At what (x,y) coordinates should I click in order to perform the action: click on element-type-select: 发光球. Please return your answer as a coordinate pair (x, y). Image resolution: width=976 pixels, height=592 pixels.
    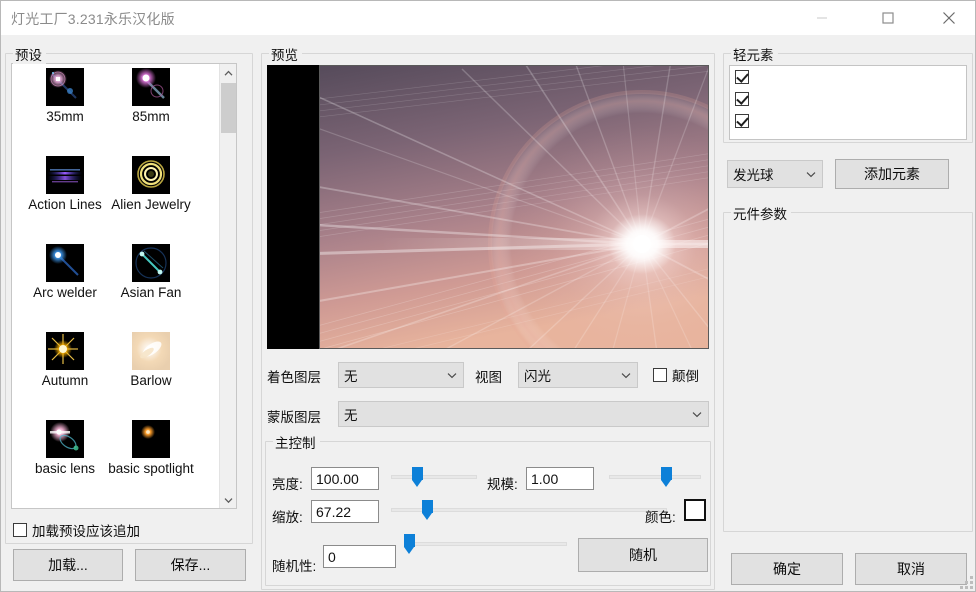
    Looking at the image, I should click on (775, 174).